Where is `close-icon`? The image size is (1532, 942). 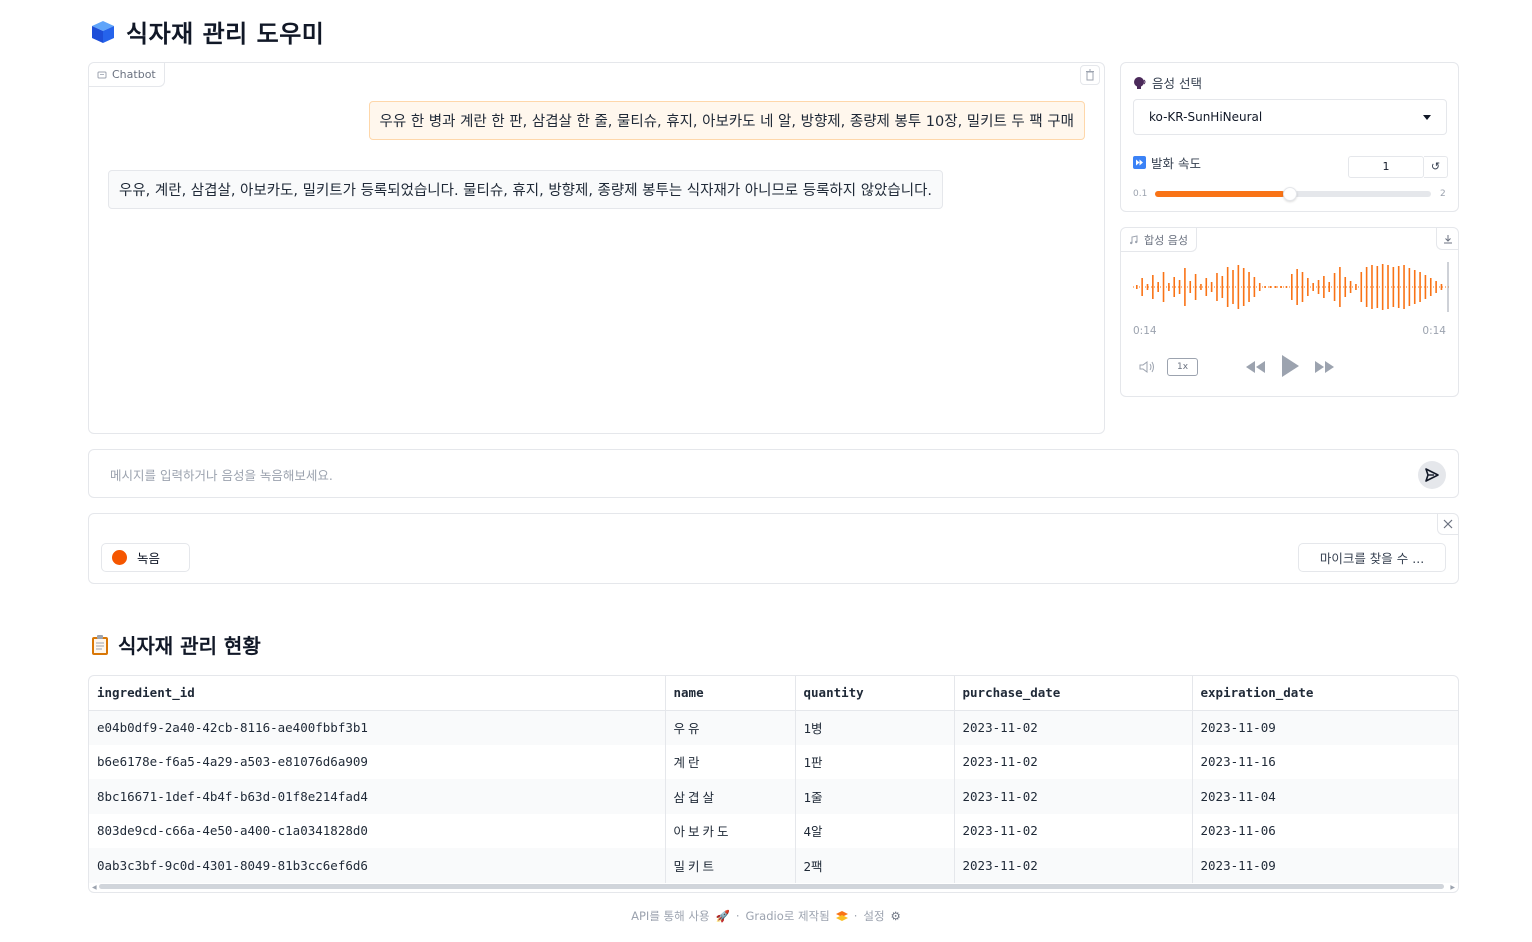 close-icon is located at coordinates (1448, 524).